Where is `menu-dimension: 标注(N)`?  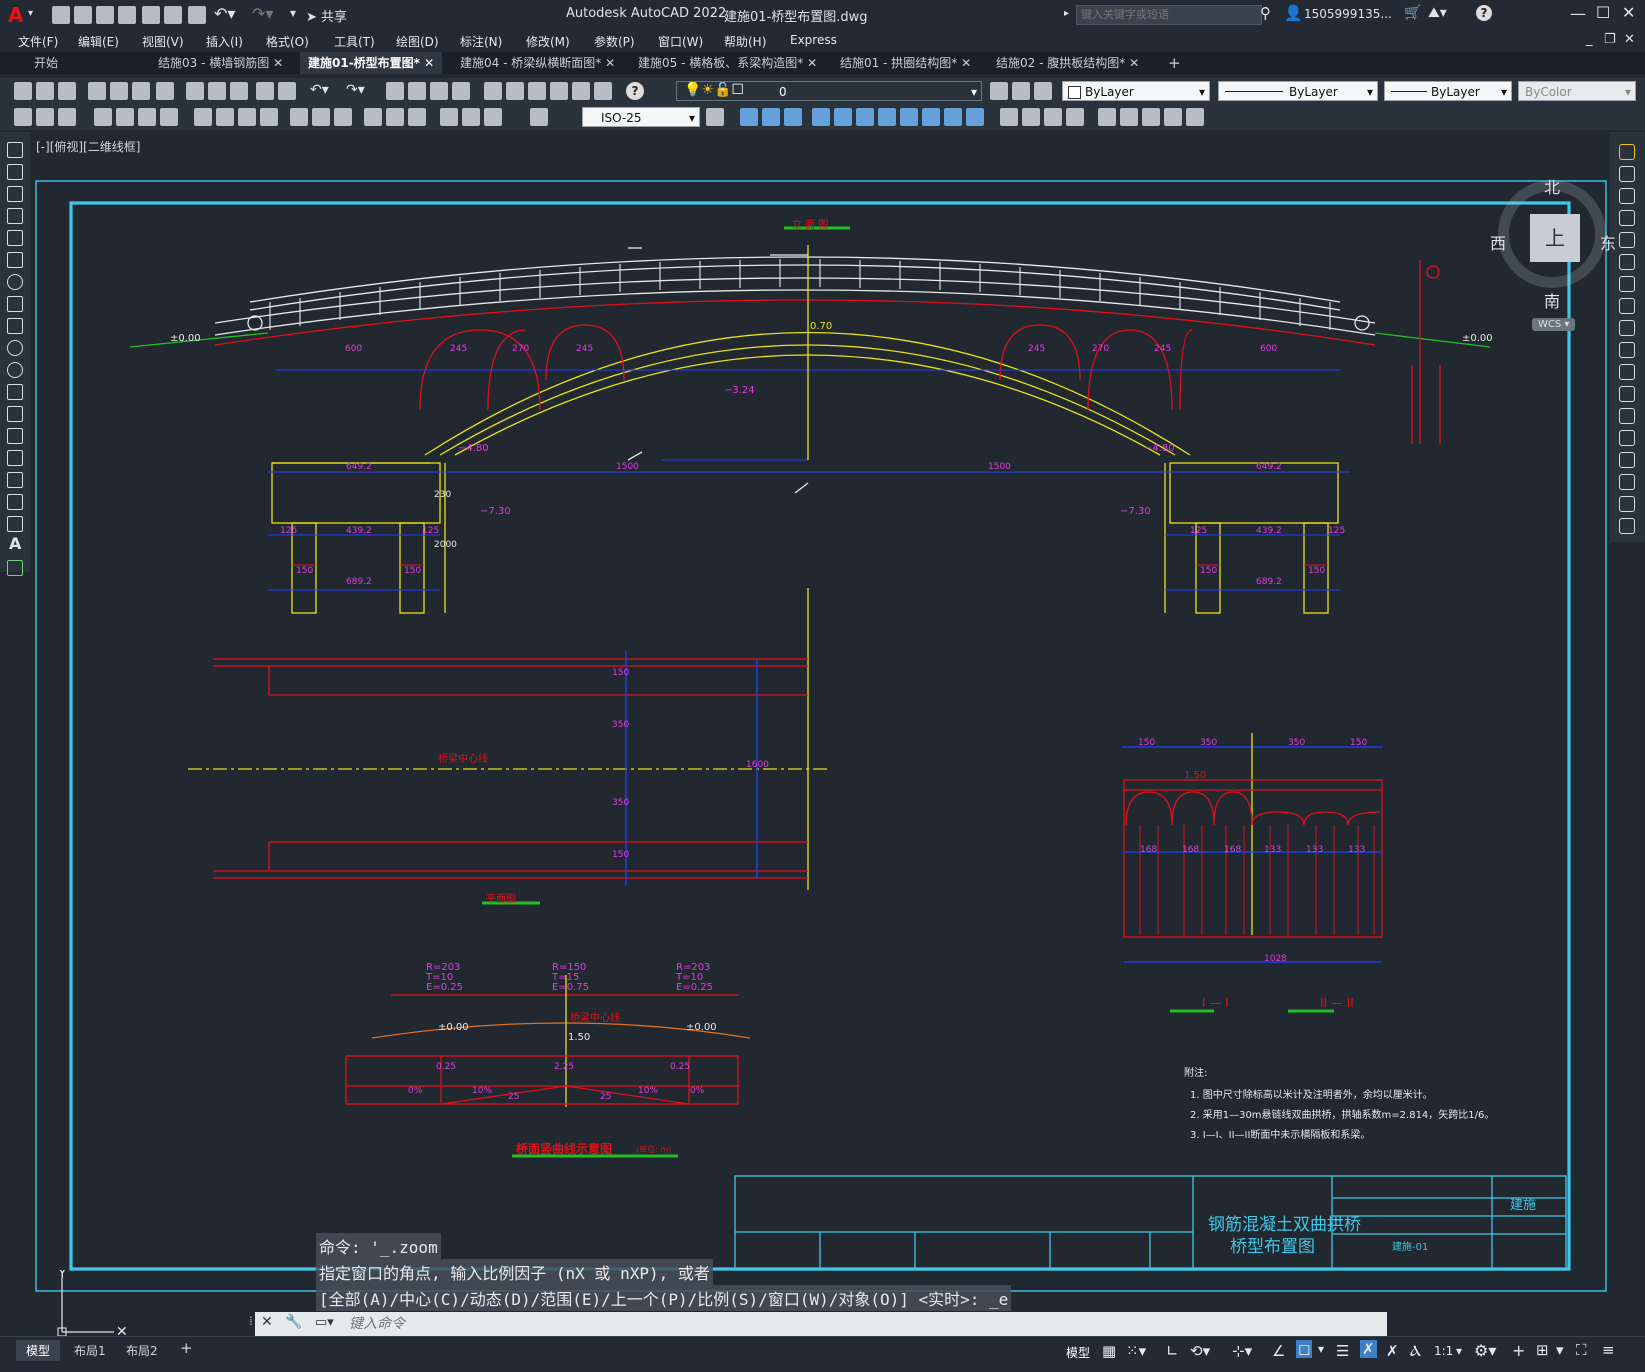 menu-dimension: 标注(N) is located at coordinates (481, 41).